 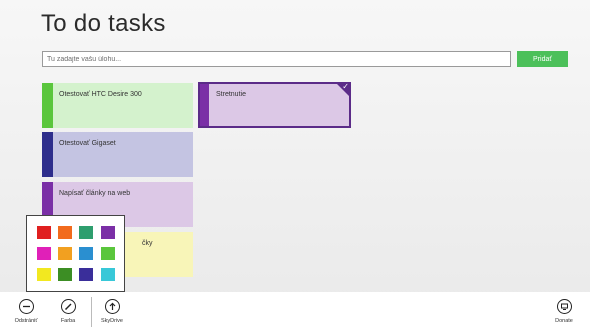 What do you see at coordinates (147, 243) in the screenshot?
I see `task-label: čky` at bounding box center [147, 243].